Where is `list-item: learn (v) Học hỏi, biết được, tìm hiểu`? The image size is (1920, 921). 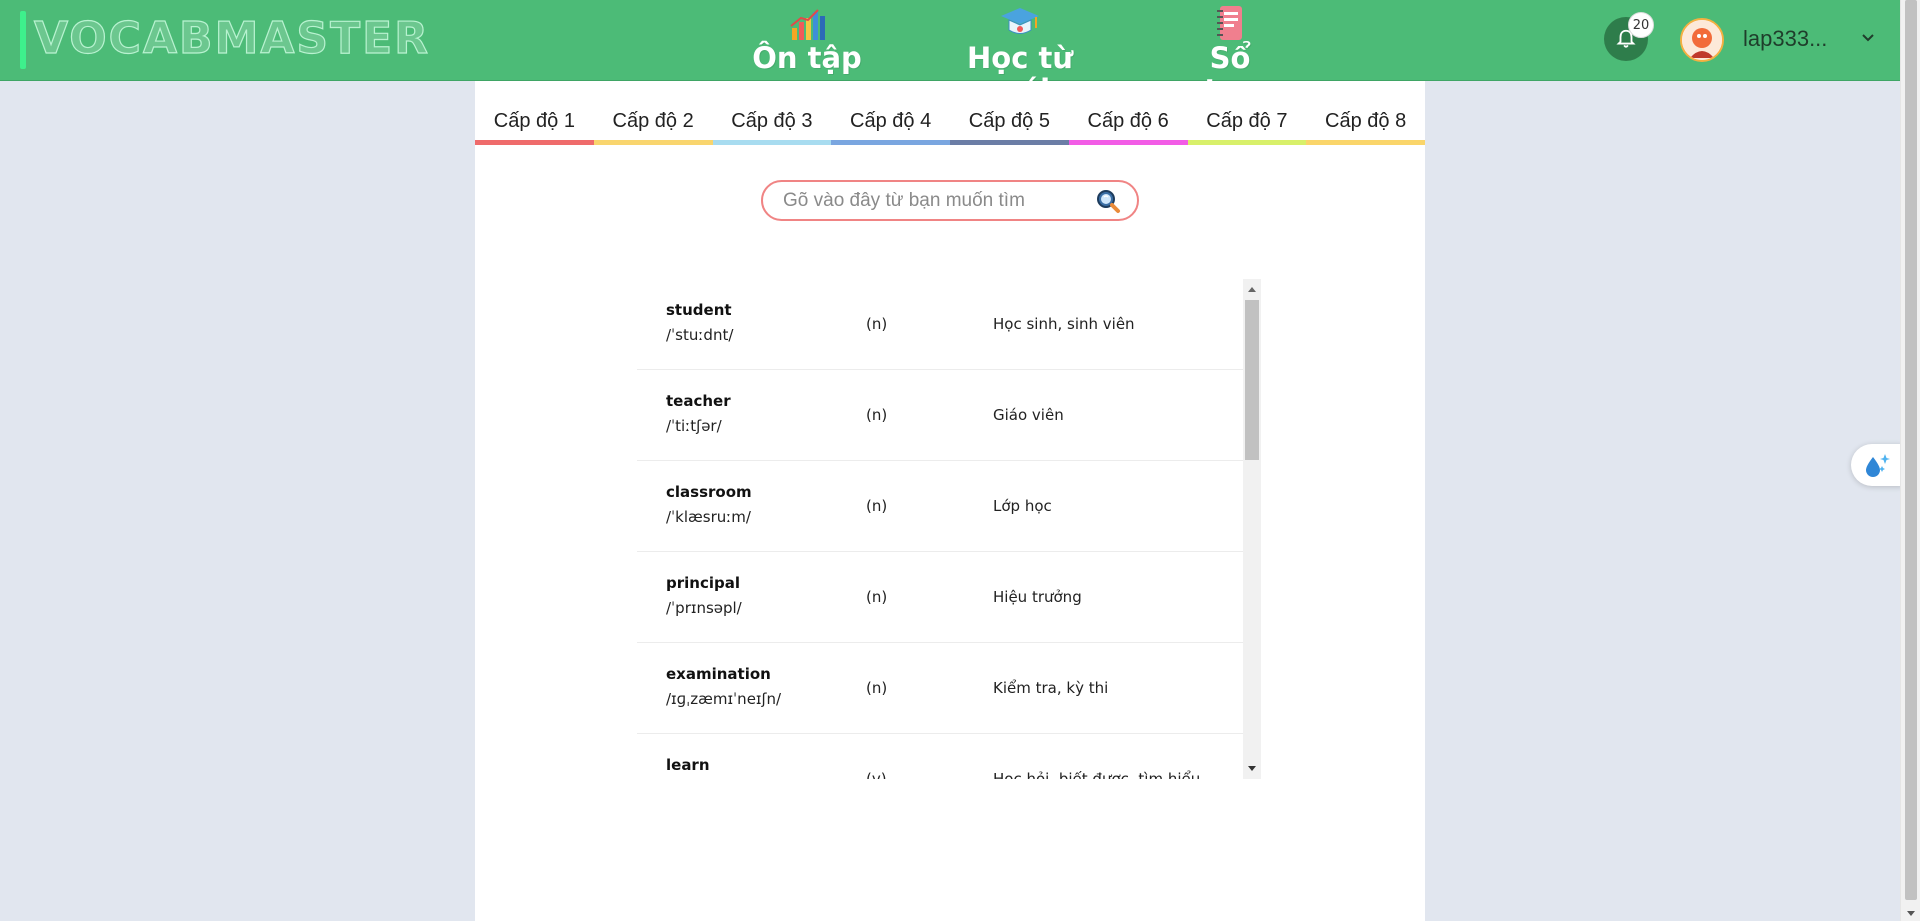 list-item: learn (v) Học hỏi, biết được, tìm hiểu is located at coordinates (940, 756).